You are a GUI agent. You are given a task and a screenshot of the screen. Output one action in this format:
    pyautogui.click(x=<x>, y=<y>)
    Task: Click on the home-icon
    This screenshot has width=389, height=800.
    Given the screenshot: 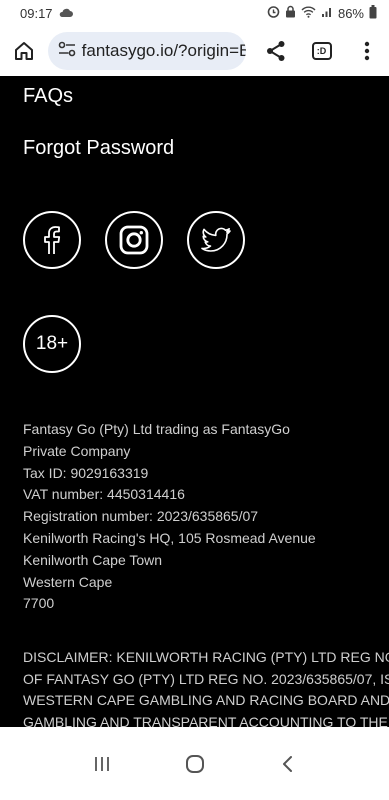 What is the action you would take?
    pyautogui.click(x=23, y=51)
    